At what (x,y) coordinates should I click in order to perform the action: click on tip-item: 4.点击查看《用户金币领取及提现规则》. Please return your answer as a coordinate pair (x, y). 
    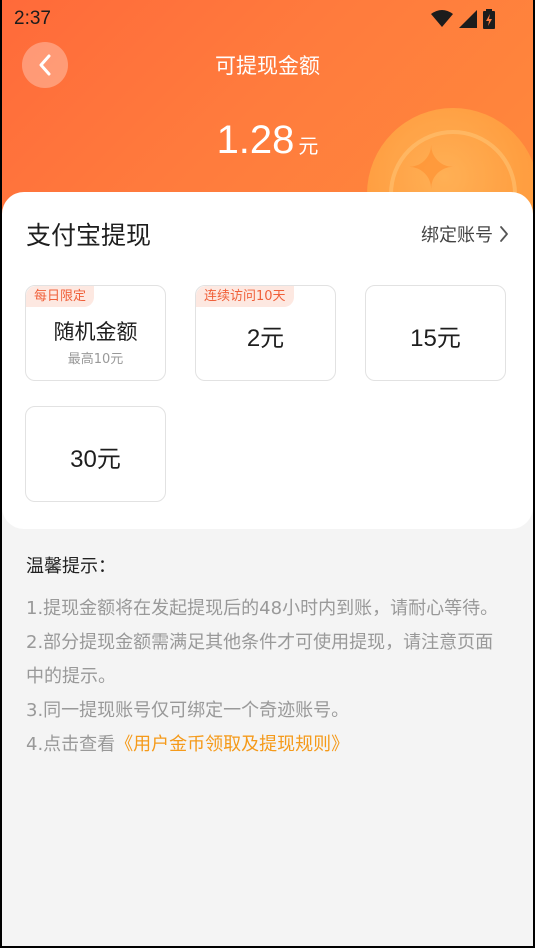
    Looking at the image, I should click on (268, 745).